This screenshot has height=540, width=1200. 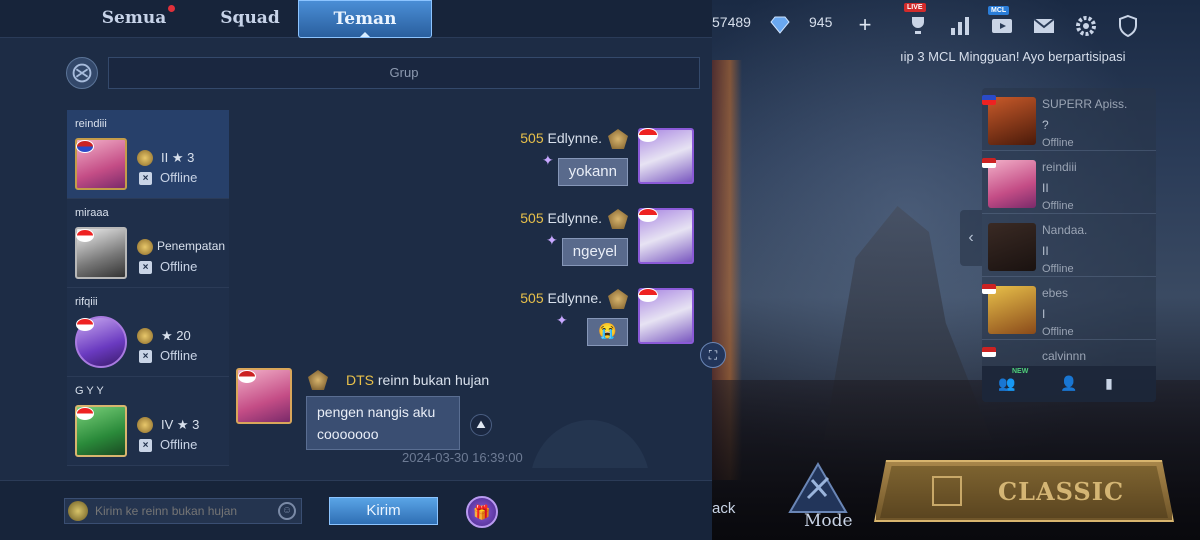 What do you see at coordinates (960, 26) in the screenshot?
I see `stats-icon` at bounding box center [960, 26].